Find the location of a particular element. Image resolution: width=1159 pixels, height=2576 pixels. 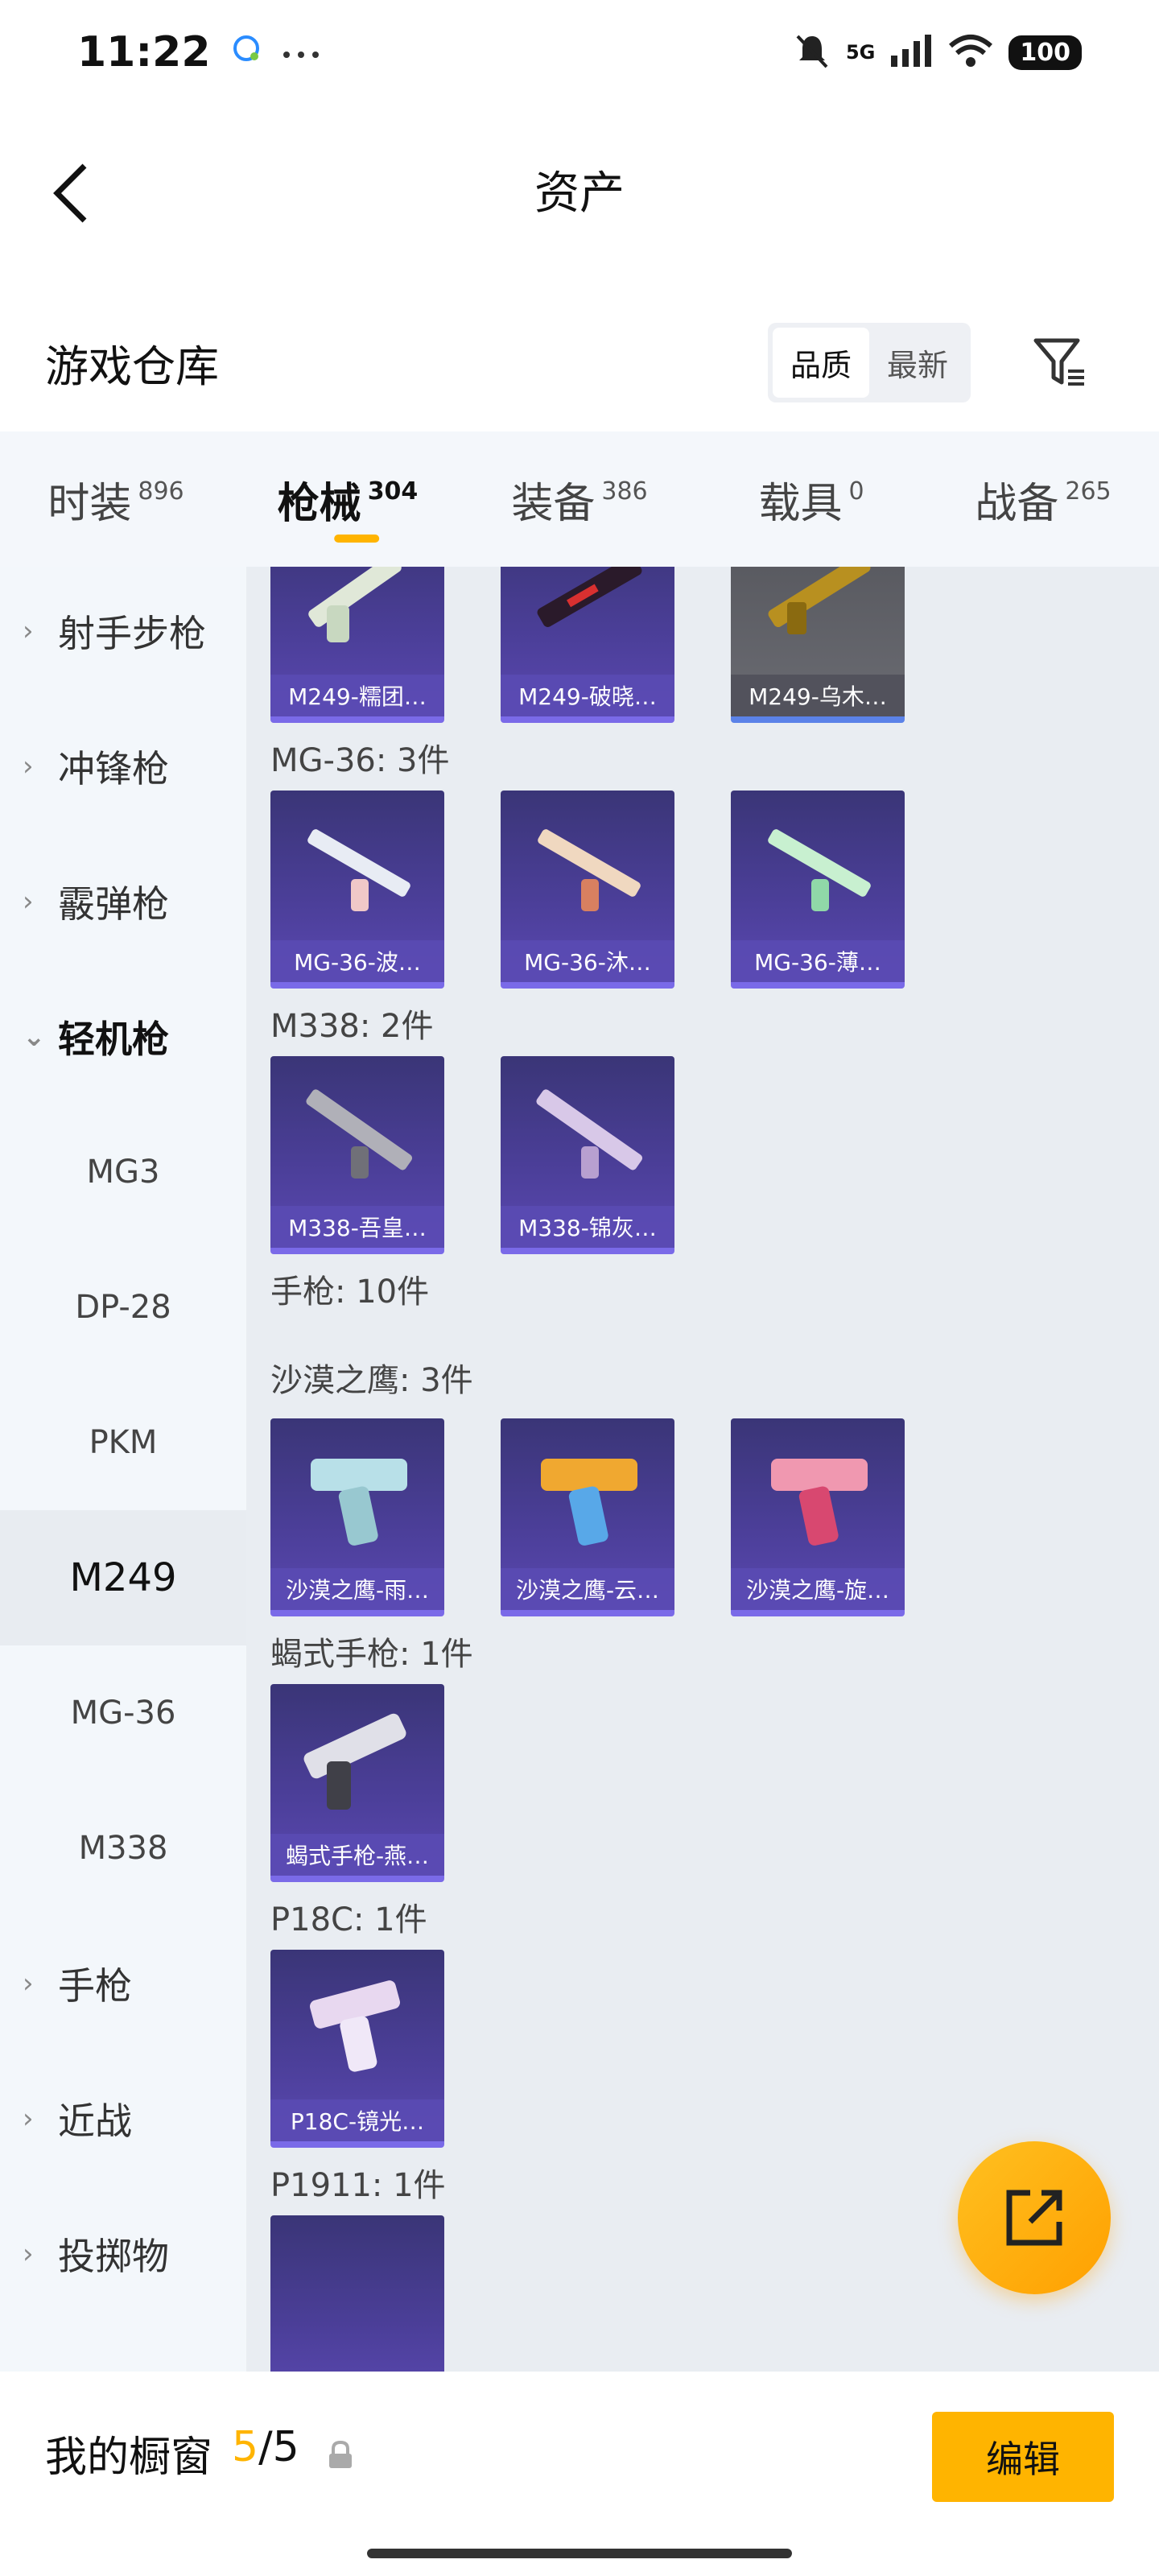

tab-supplies: 战备 265 is located at coordinates (1043, 499).